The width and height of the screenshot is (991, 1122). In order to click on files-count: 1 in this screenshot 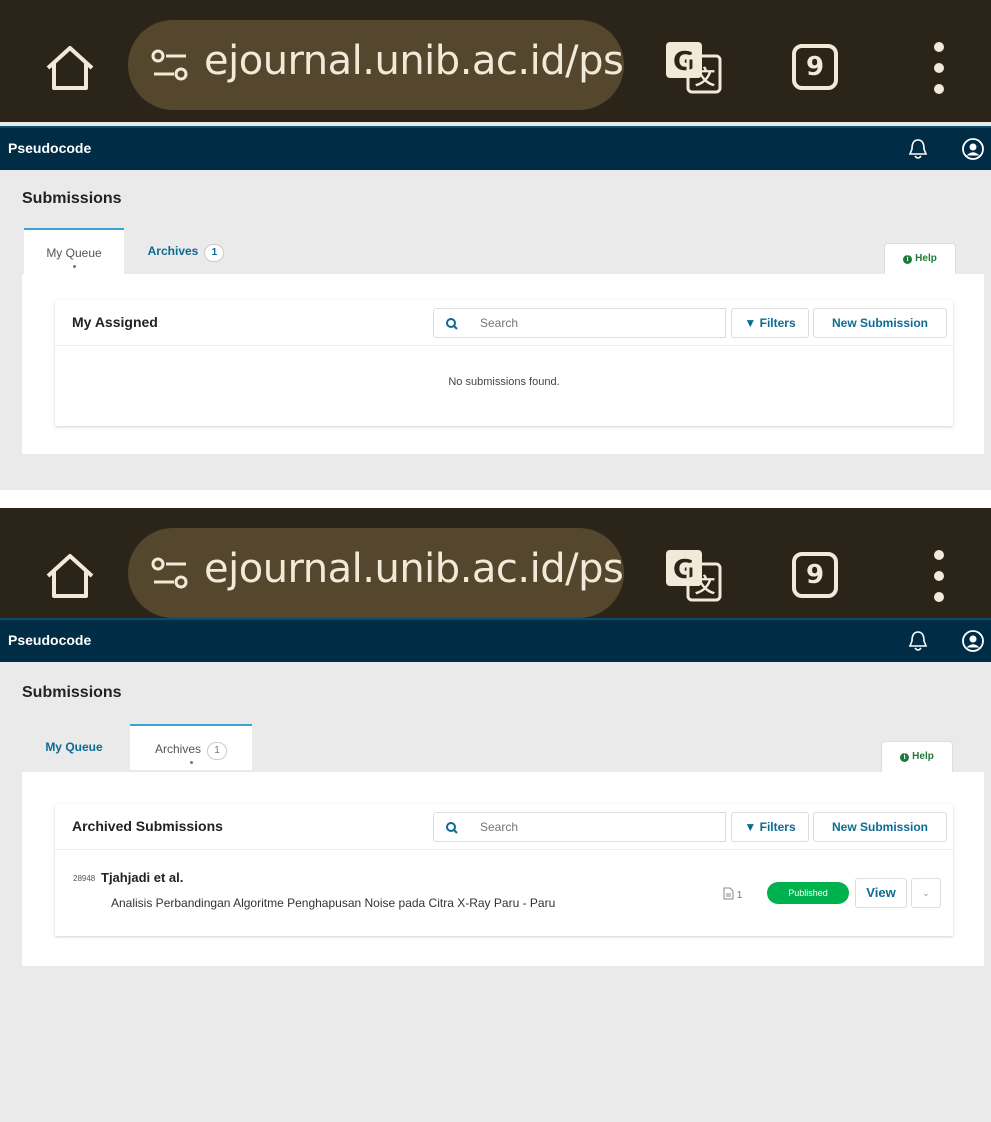, I will do `click(732, 894)`.